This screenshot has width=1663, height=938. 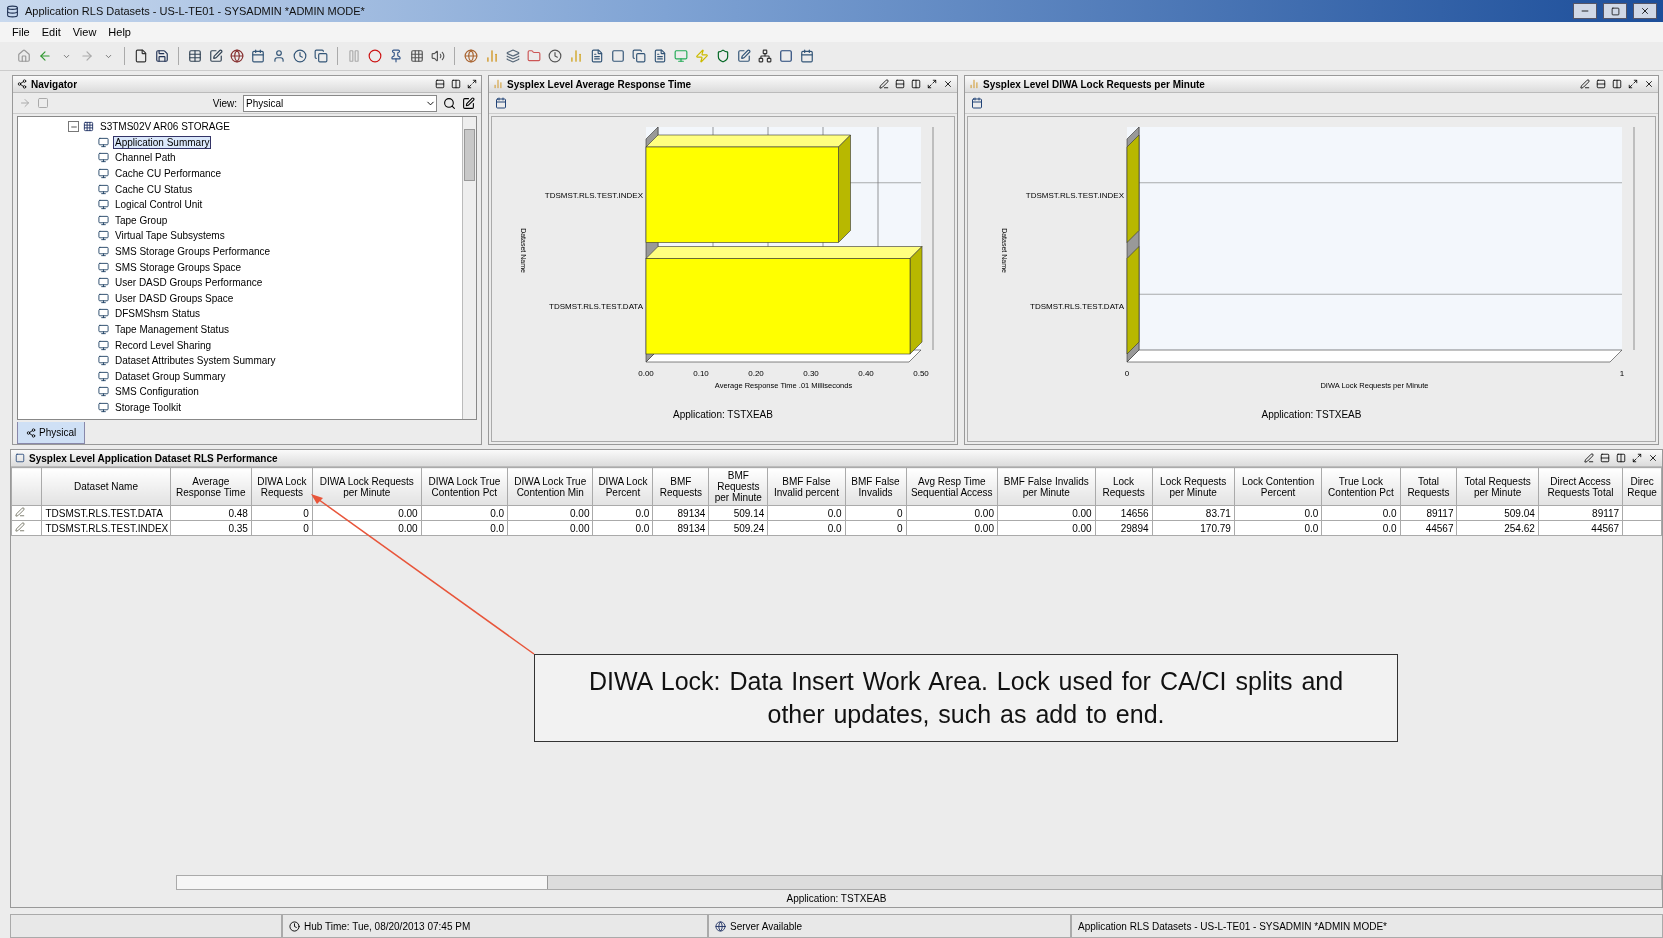 What do you see at coordinates (375, 56) in the screenshot?
I see `record-button` at bounding box center [375, 56].